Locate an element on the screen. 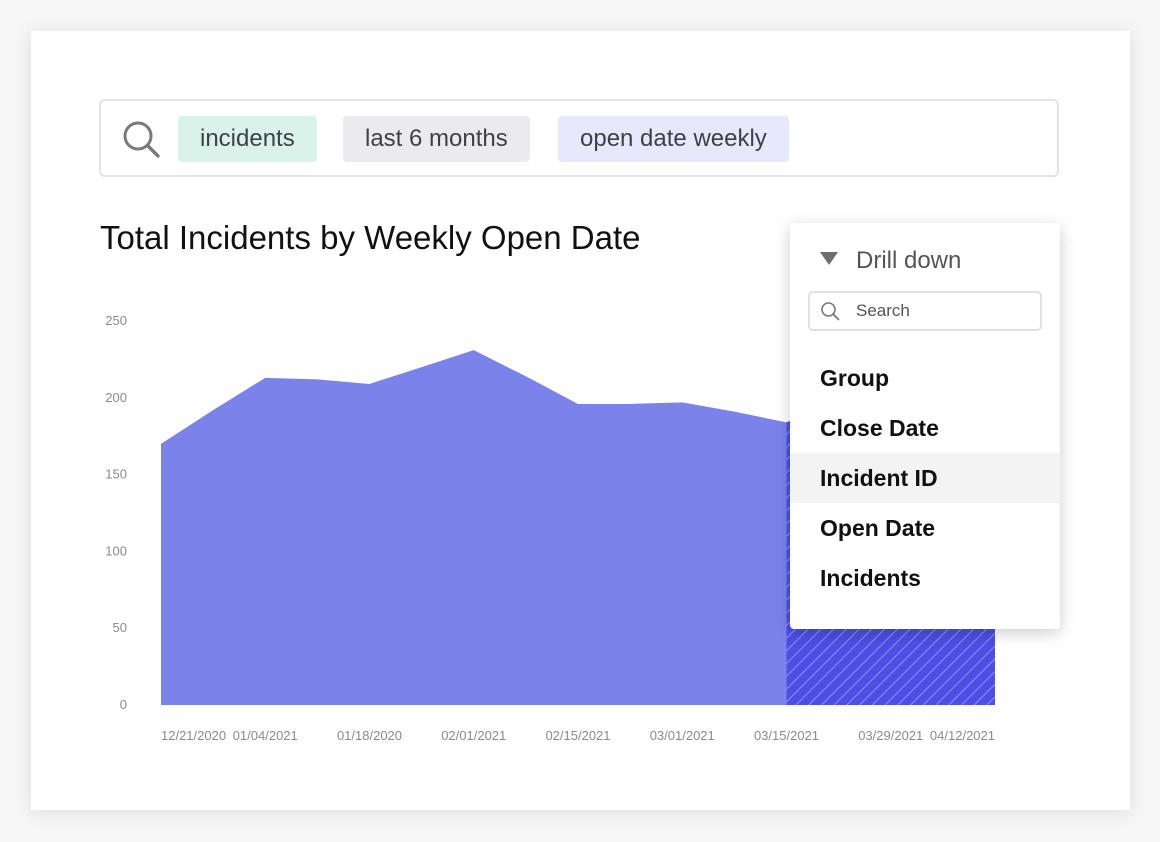  x-tick-label: 02/01/2021 is located at coordinates (473, 735).